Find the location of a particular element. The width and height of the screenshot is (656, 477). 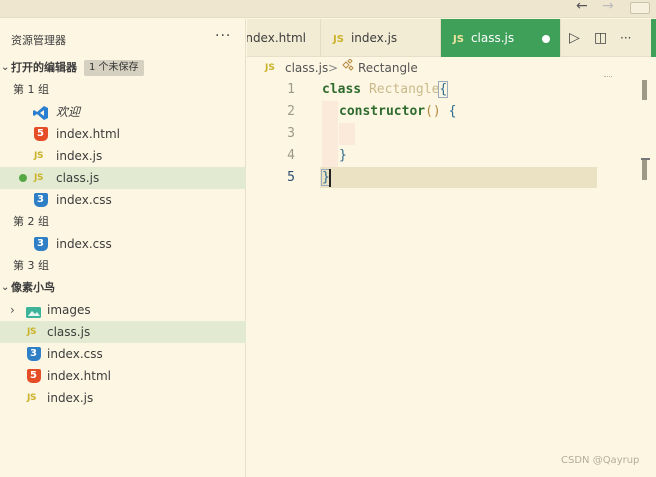

line-number: 4 is located at coordinates (291, 155).